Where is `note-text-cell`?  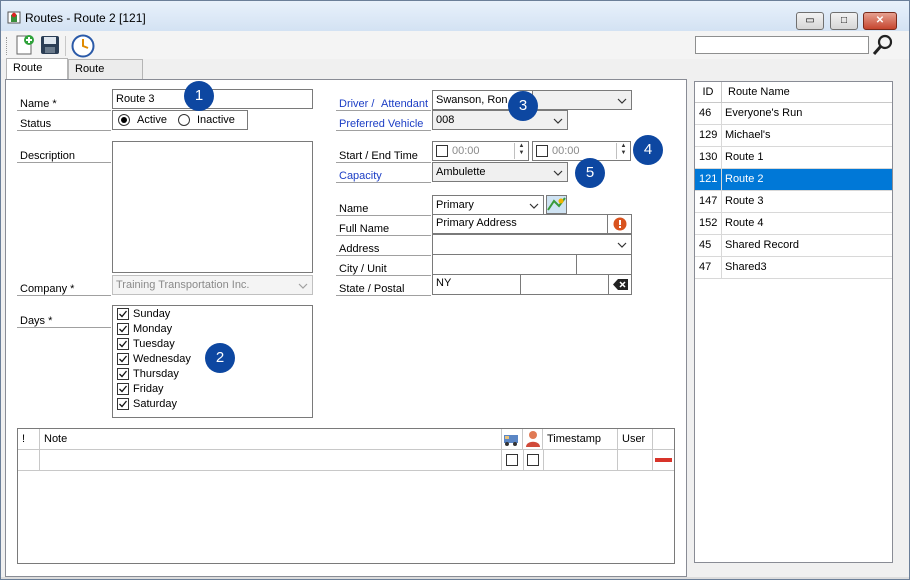 note-text-cell is located at coordinates (271, 460).